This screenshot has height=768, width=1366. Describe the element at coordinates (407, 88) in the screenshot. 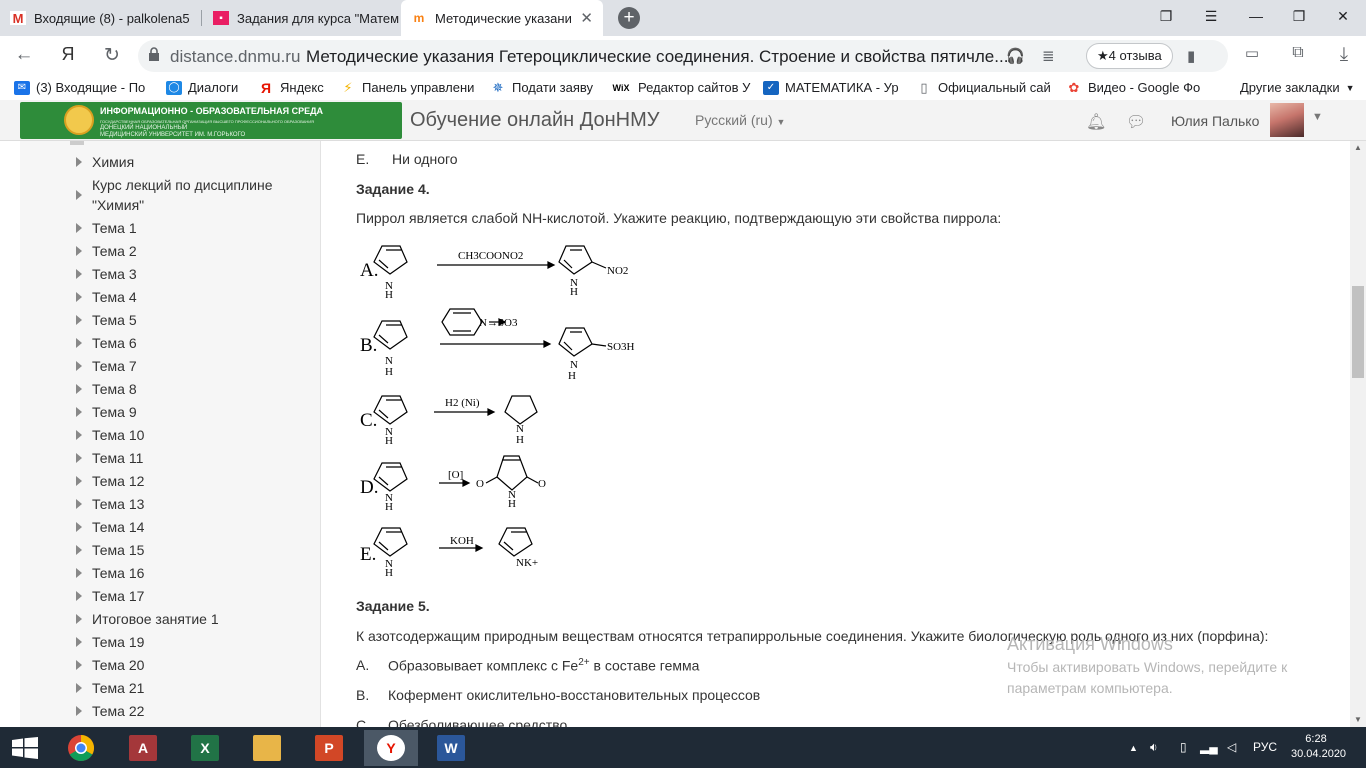

I see `bookmark-item: ⚡ Панель управлени` at that location.